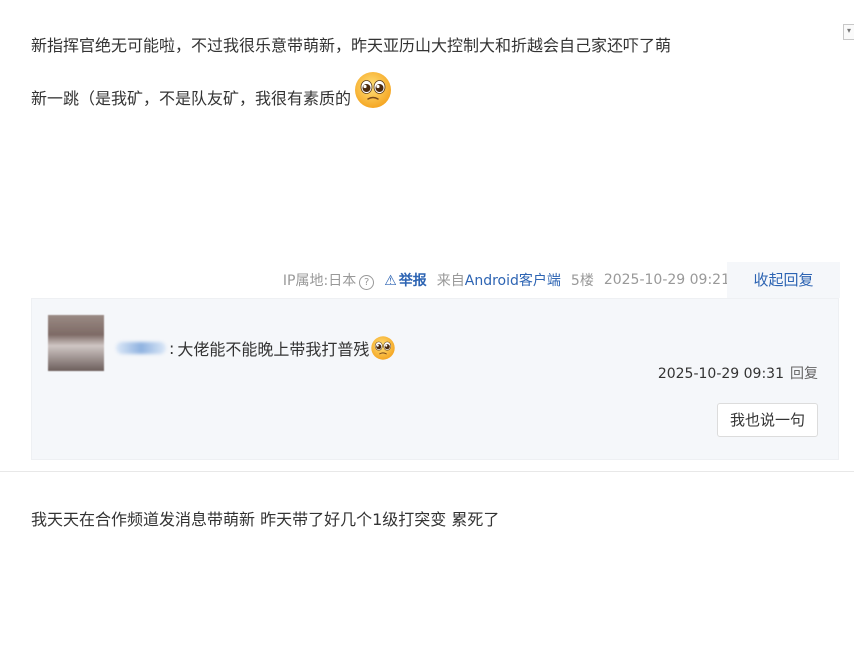 Image resolution: width=854 pixels, height=662 pixels. I want to click on post-divider, so click(427, 471).